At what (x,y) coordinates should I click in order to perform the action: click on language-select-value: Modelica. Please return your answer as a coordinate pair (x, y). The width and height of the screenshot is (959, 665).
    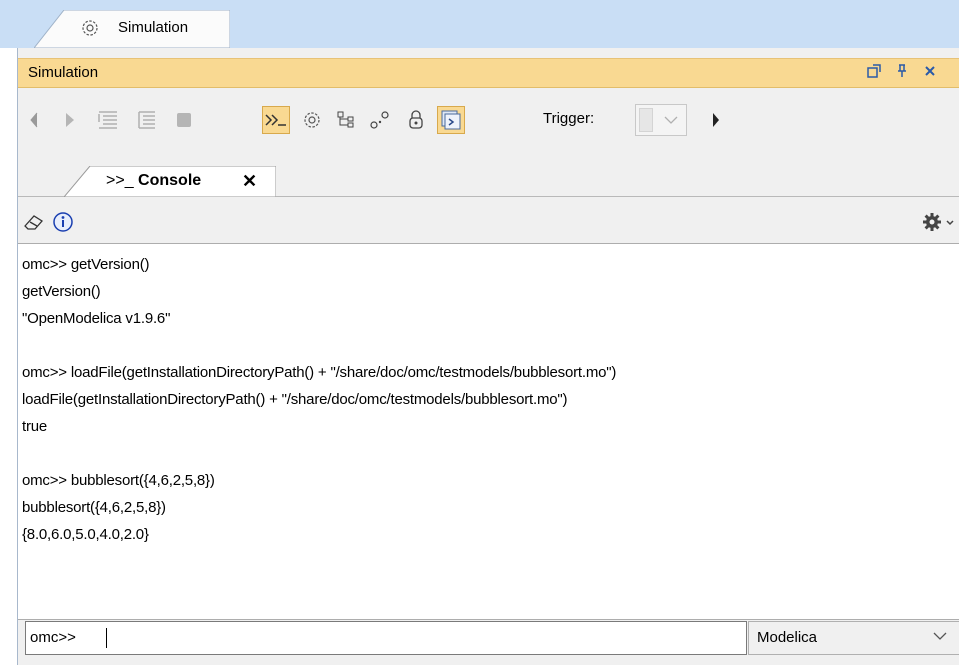
    Looking at the image, I should click on (787, 637).